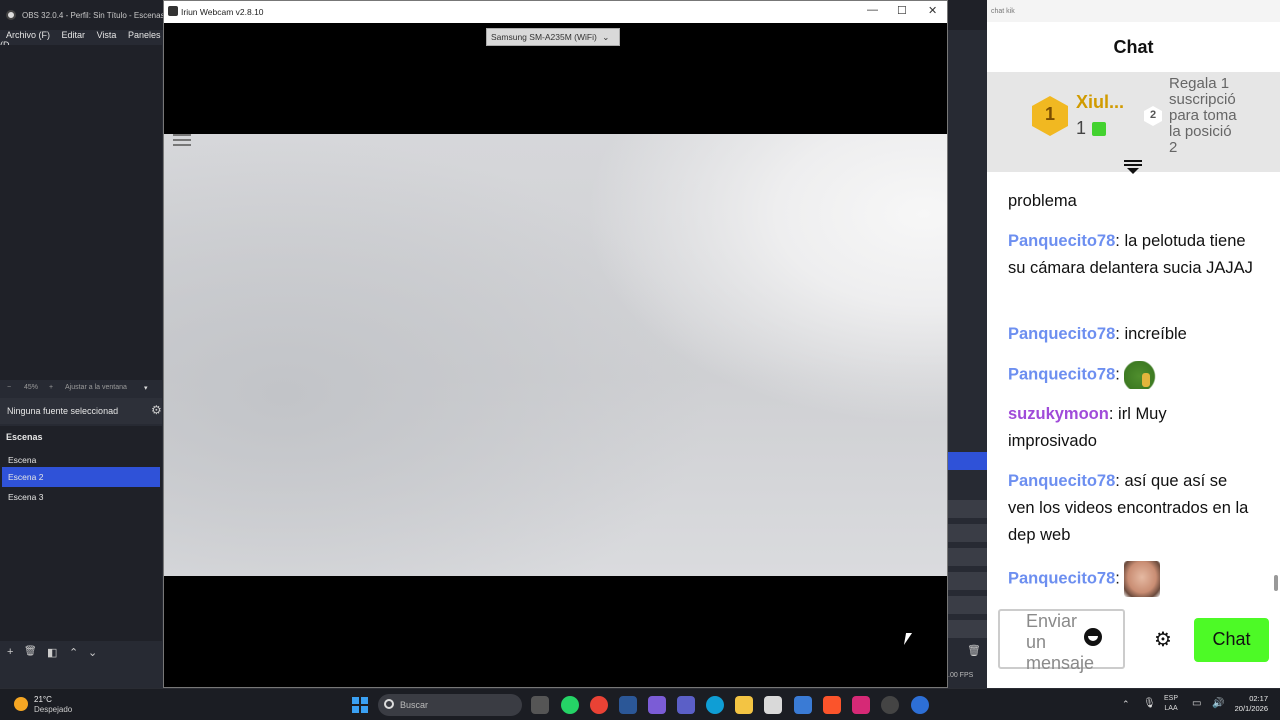 This screenshot has width=1280, height=720. I want to click on obs-right-docks: 🗑, so click(968, 359).